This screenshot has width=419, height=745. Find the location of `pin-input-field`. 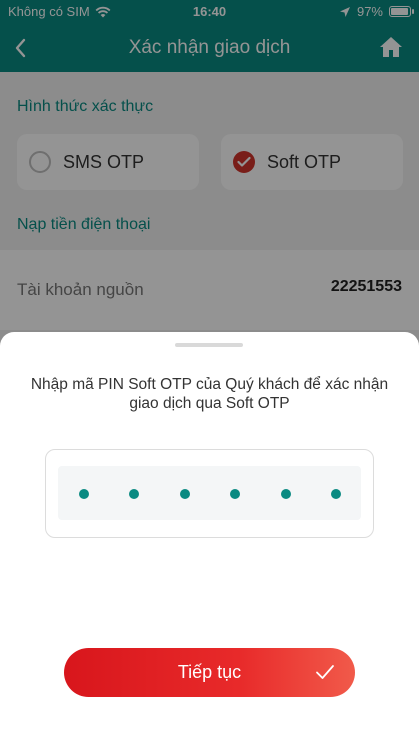

pin-input-field is located at coordinates (209, 493).